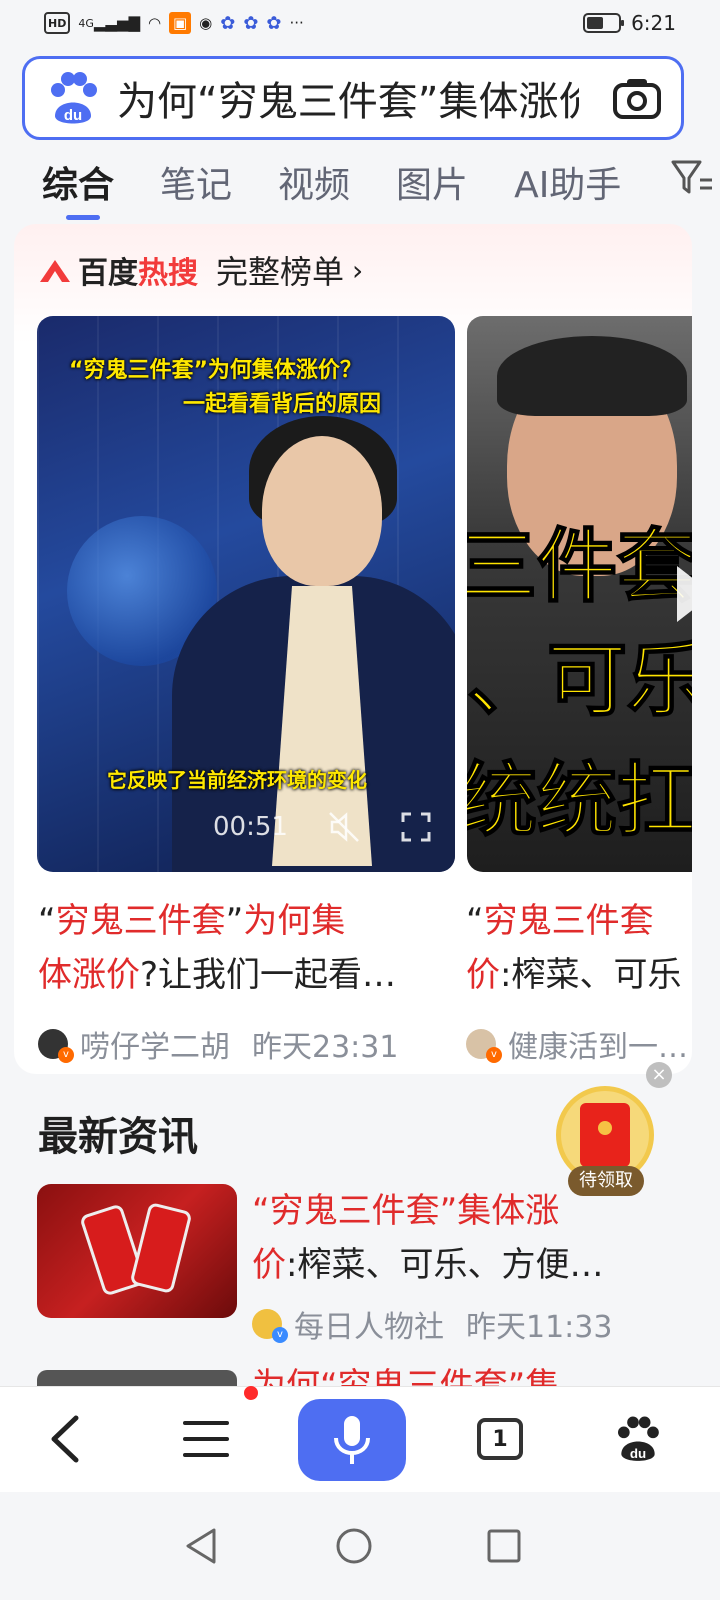 This screenshot has width=720, height=1600. Describe the element at coordinates (282, 404) in the screenshot. I see `video-caption-top-2: 一起看看背后的原因` at that location.